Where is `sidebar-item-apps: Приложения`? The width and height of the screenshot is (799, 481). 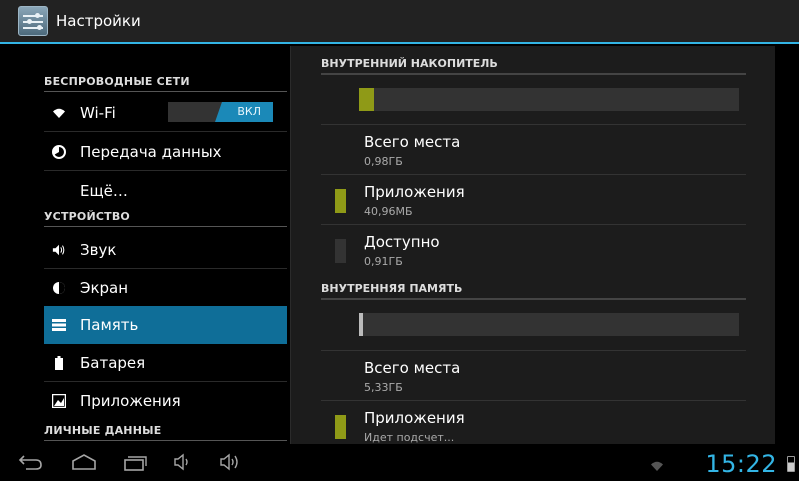 sidebar-item-apps: Приложения is located at coordinates (165, 400).